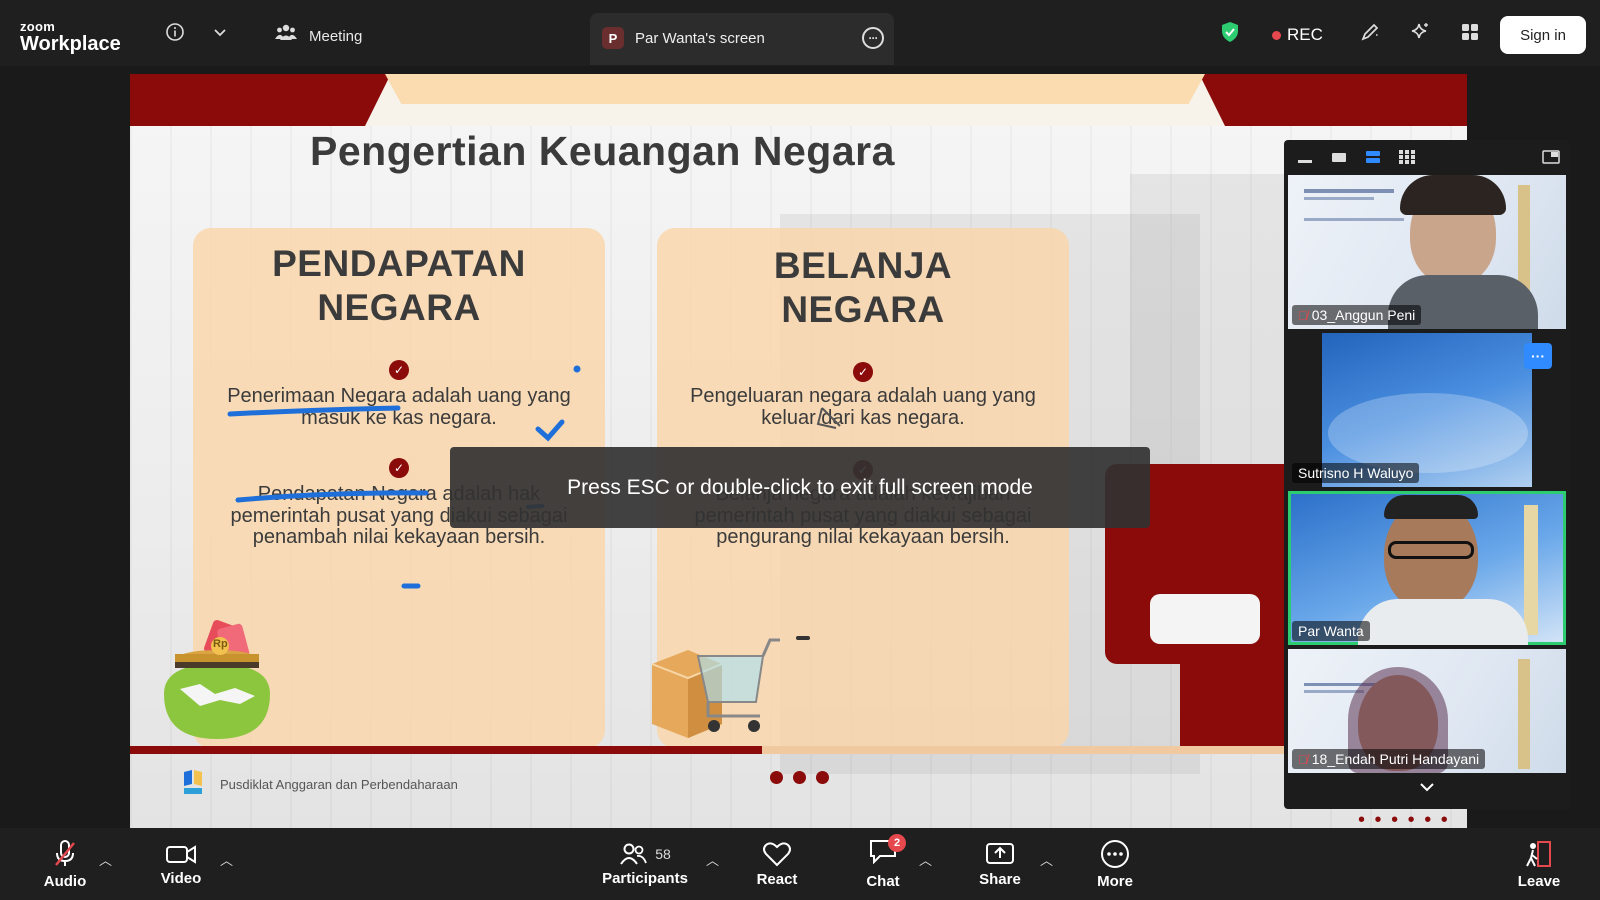  I want to click on tile-more-options-icon: ···, so click(1538, 356).